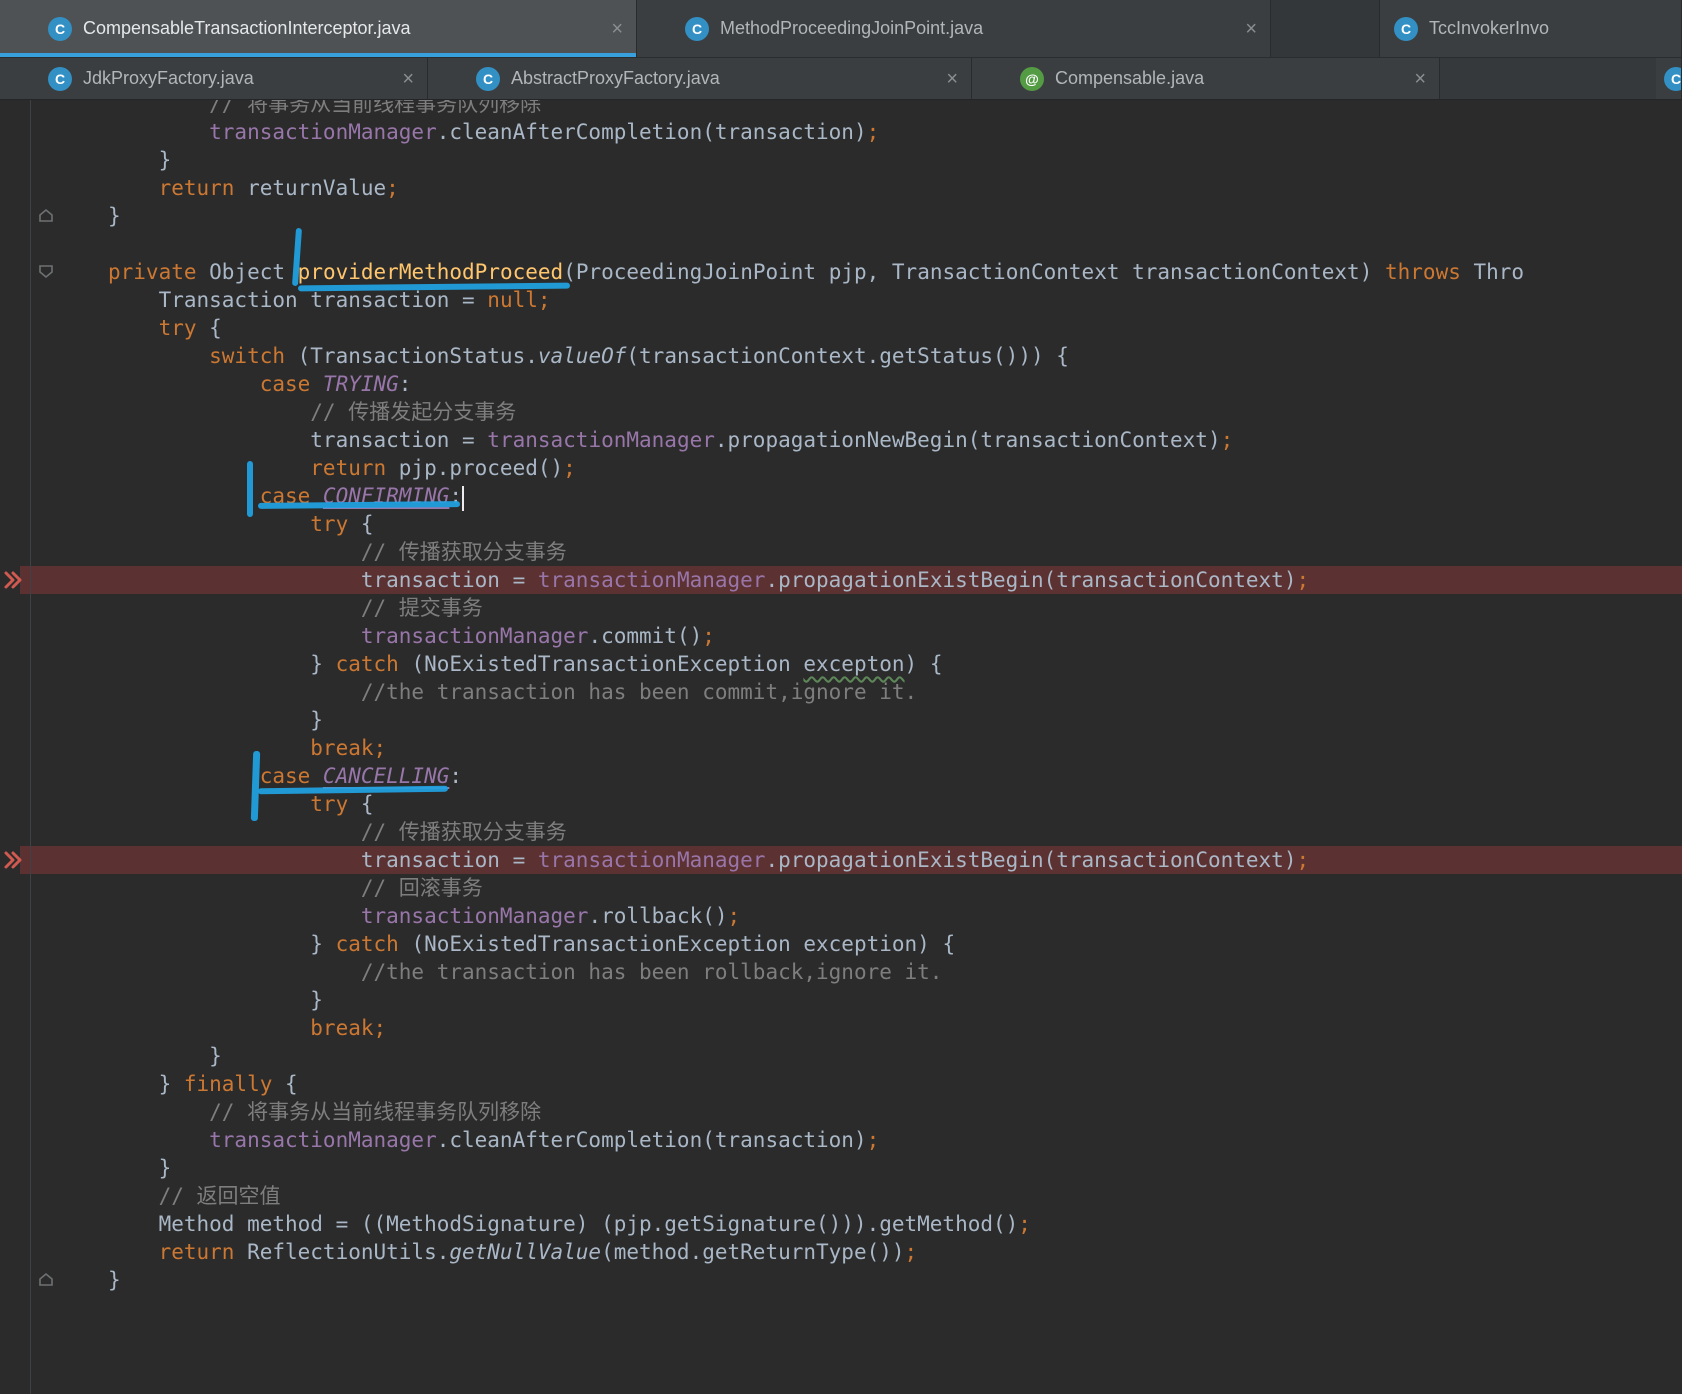 The image size is (1682, 1394). What do you see at coordinates (852, 28) in the screenshot?
I see `tab-label: MethodProceedingJoinPoint.java` at bounding box center [852, 28].